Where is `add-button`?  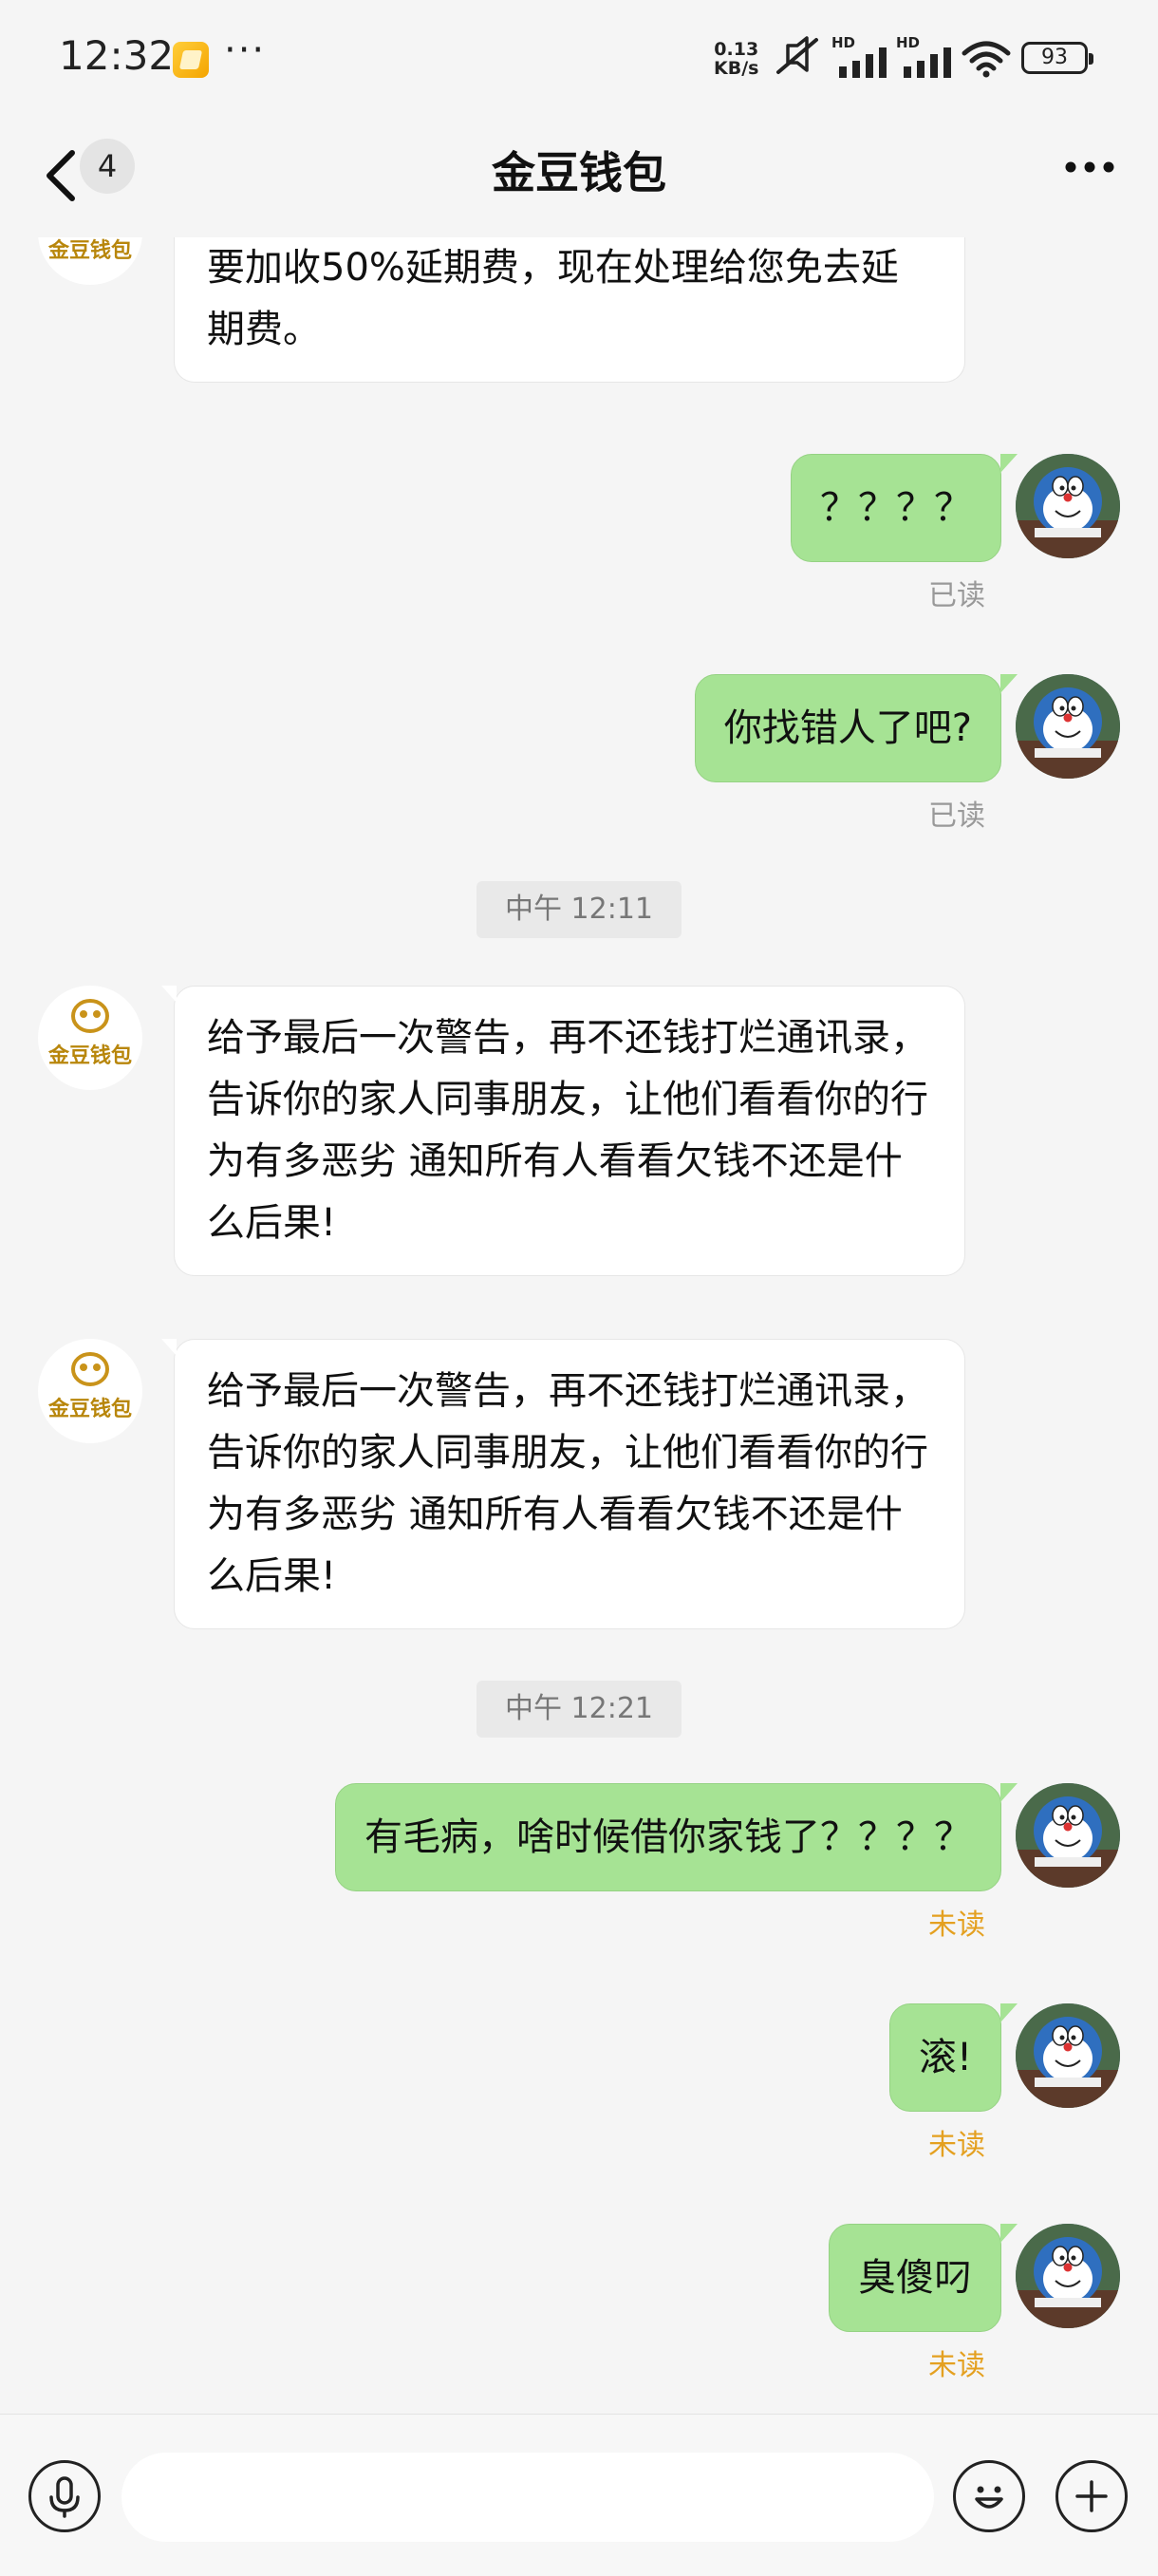
add-button is located at coordinates (1091, 2496).